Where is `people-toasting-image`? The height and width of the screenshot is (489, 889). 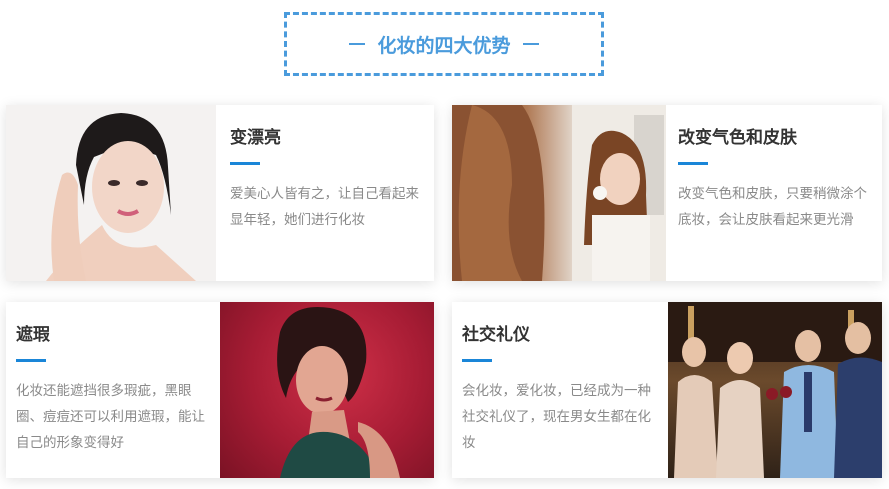
people-toasting-image is located at coordinates (775, 390).